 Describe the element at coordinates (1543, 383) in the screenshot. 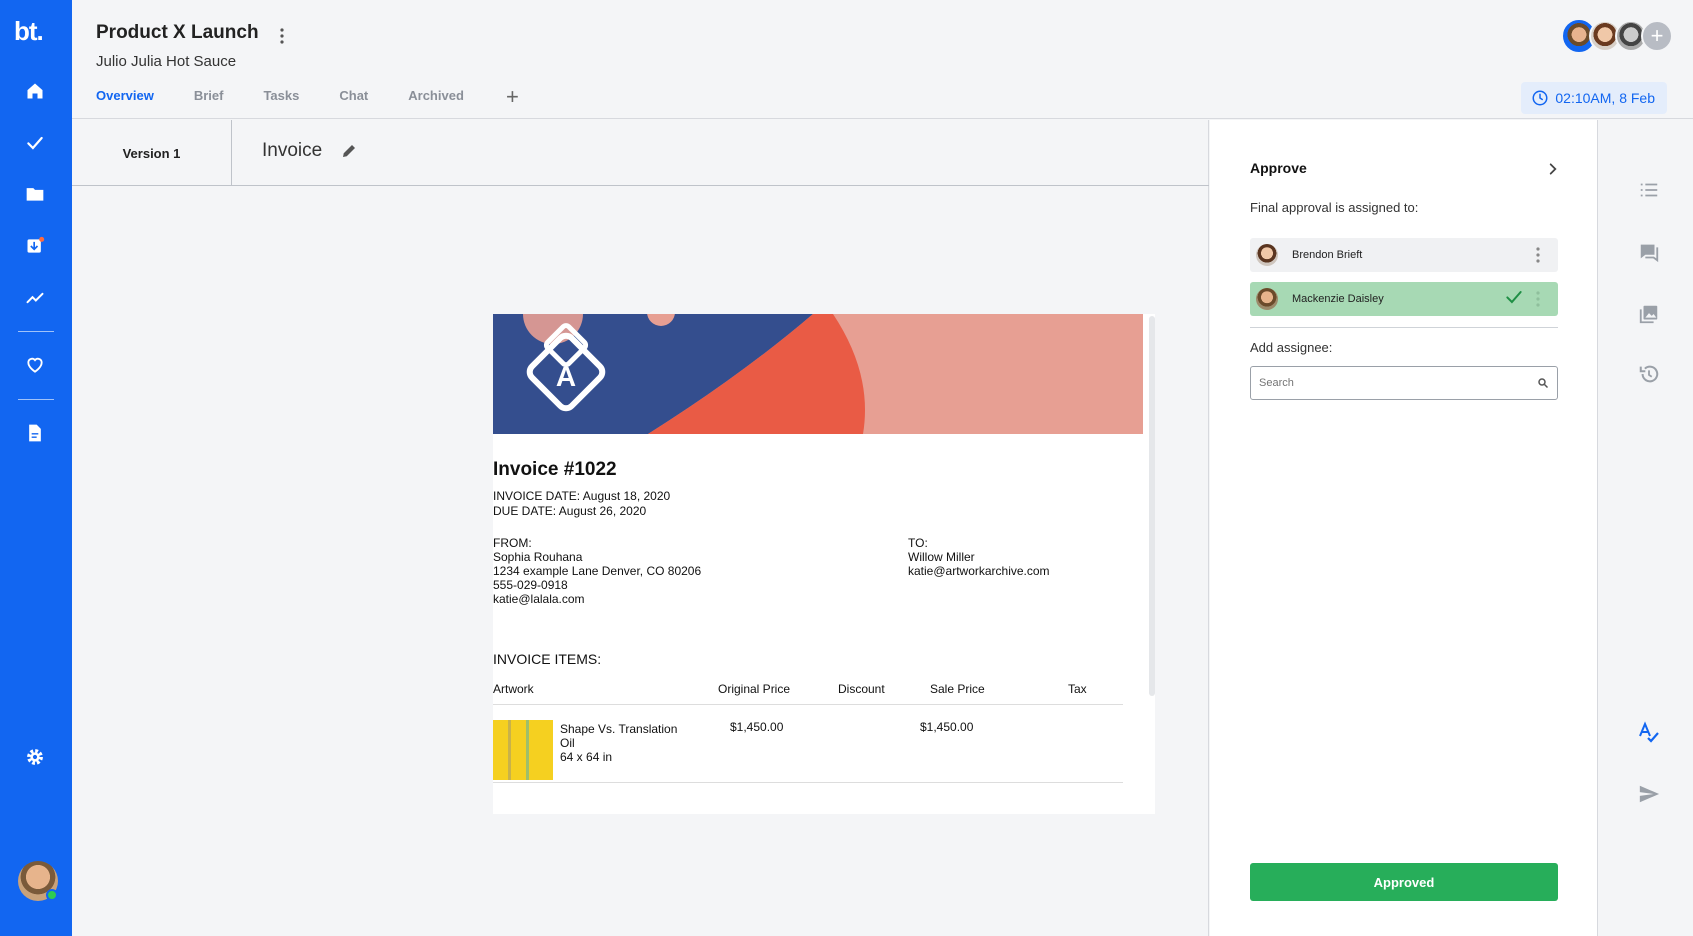

I see `search-icon` at that location.